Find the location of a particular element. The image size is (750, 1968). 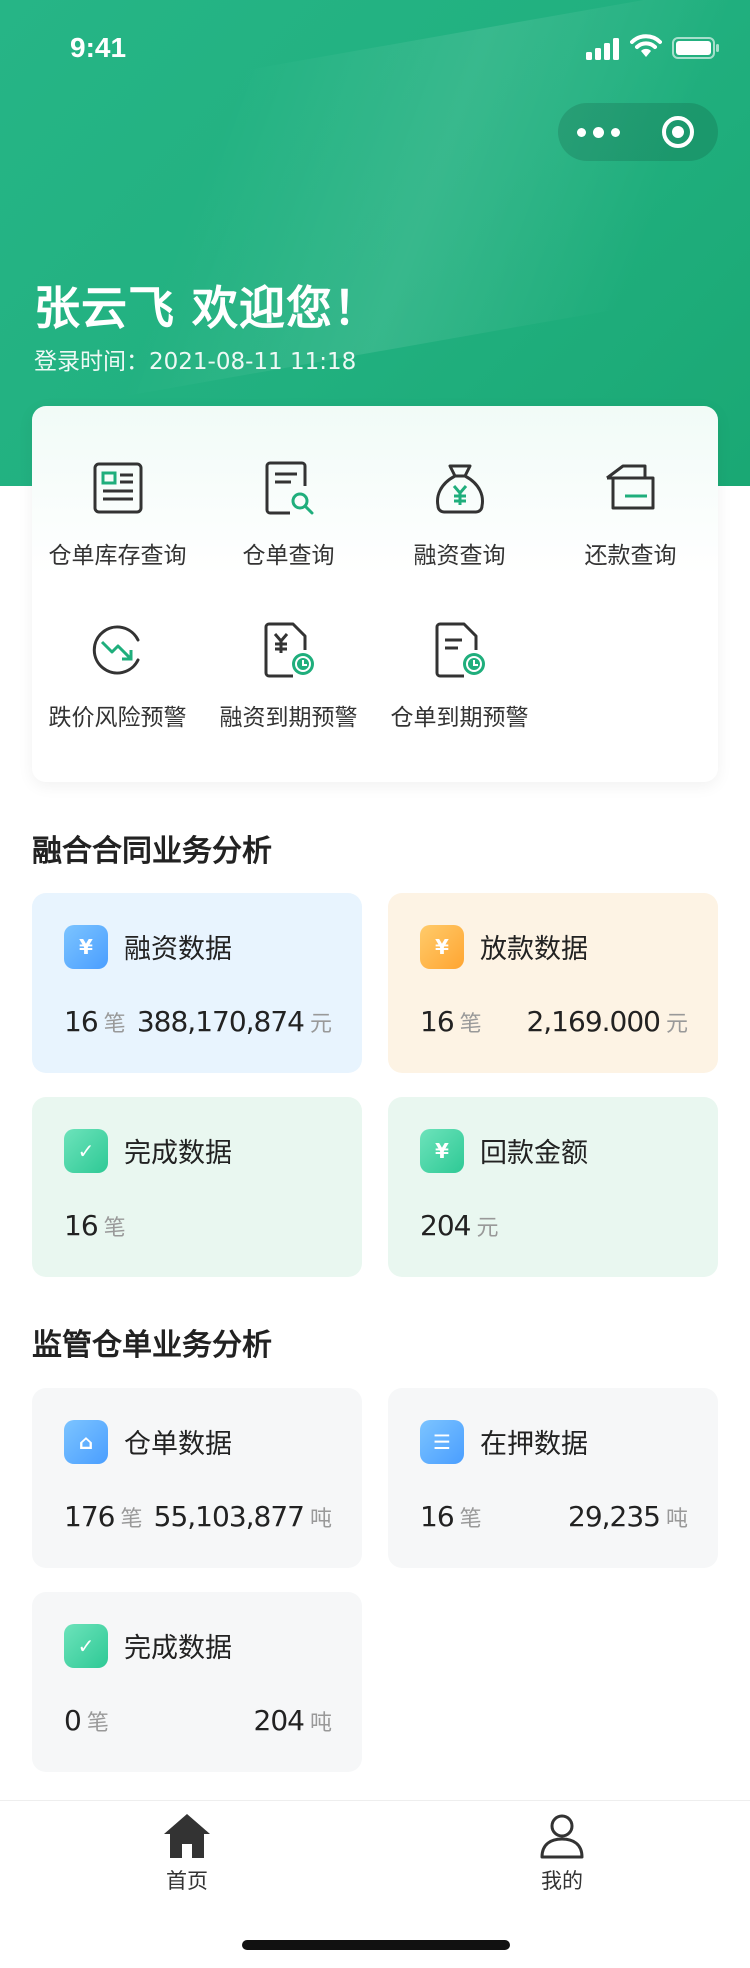

menu-item-receipt-query: 仓单查询 is located at coordinates (288, 513).